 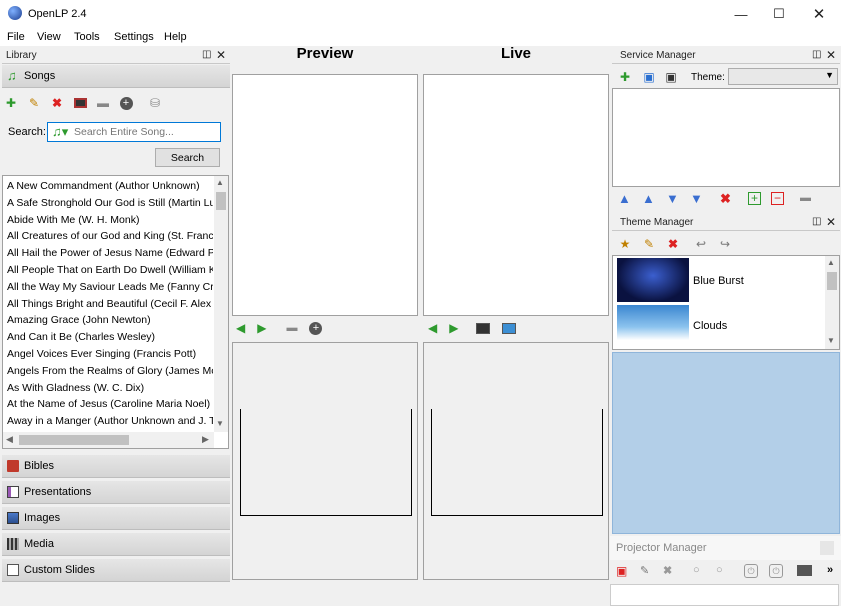 What do you see at coordinates (754, 198) in the screenshot?
I see `expand-icon: +` at bounding box center [754, 198].